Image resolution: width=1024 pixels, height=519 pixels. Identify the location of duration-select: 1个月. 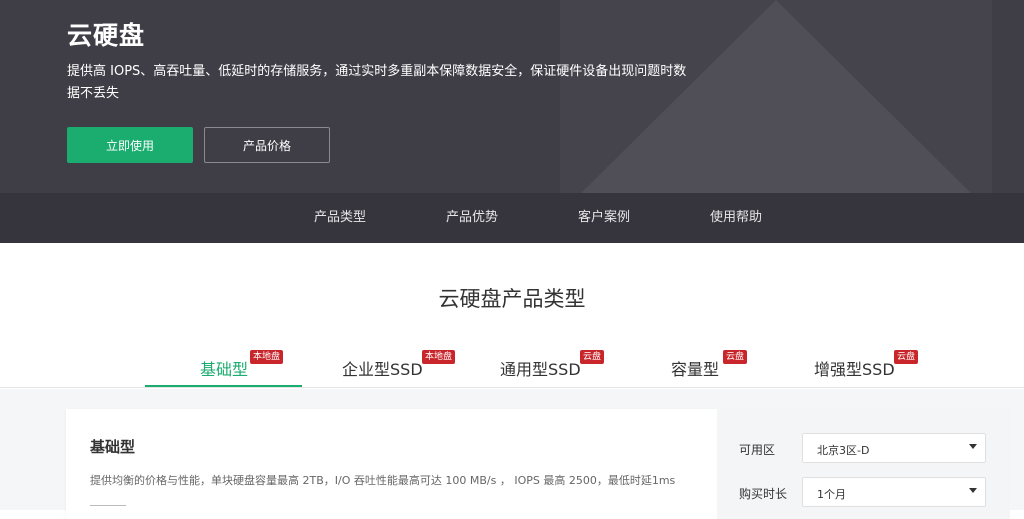
(894, 492).